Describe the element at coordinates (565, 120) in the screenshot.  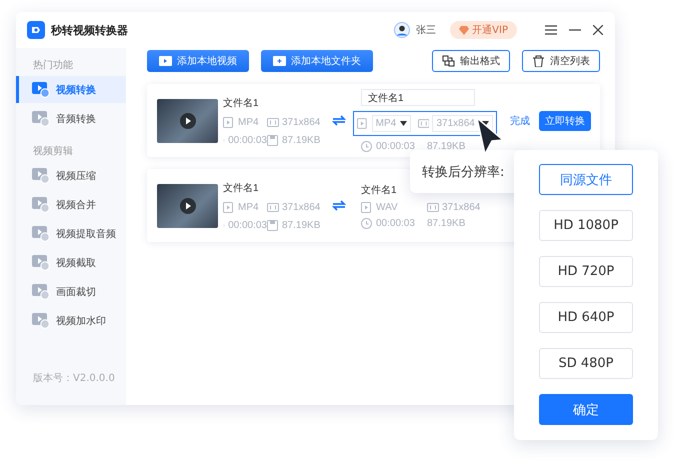
I see `convert-button: 立即转换` at that location.